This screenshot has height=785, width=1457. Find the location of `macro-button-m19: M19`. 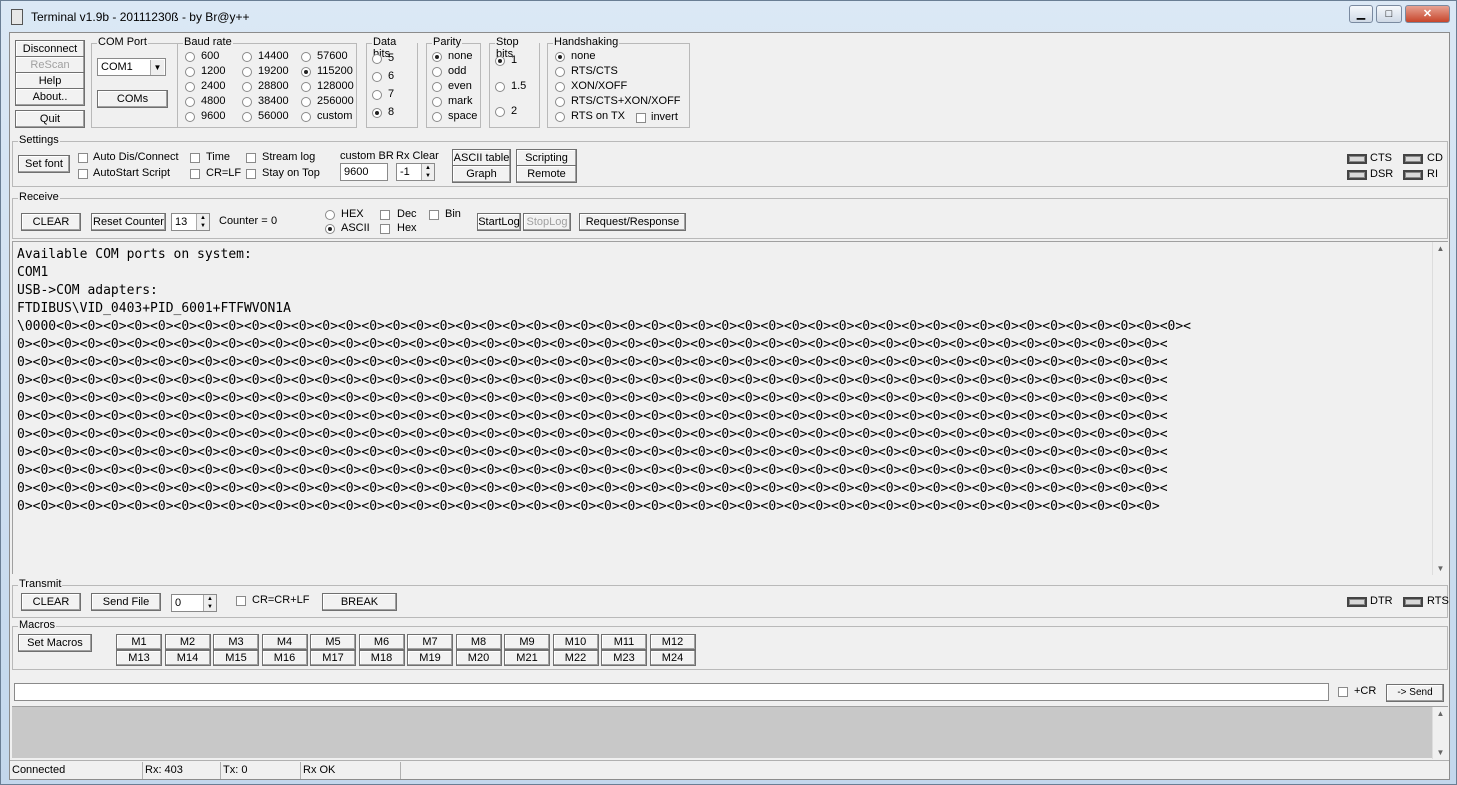

macro-button-m19: M19 is located at coordinates (430, 658).